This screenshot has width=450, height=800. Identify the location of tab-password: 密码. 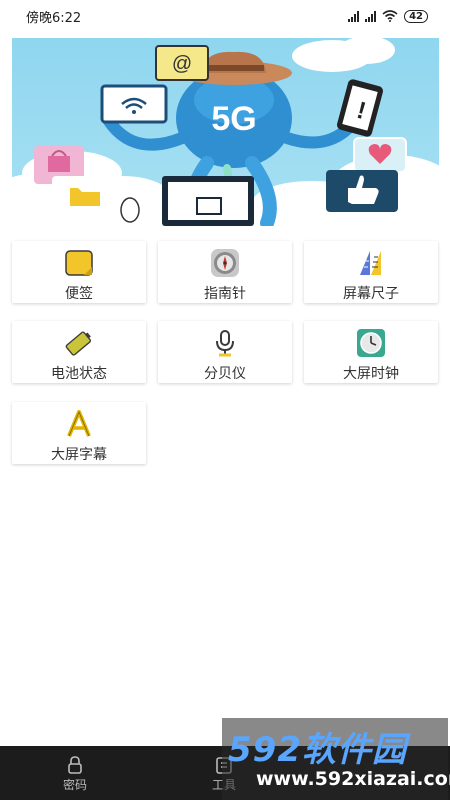
(75, 773).